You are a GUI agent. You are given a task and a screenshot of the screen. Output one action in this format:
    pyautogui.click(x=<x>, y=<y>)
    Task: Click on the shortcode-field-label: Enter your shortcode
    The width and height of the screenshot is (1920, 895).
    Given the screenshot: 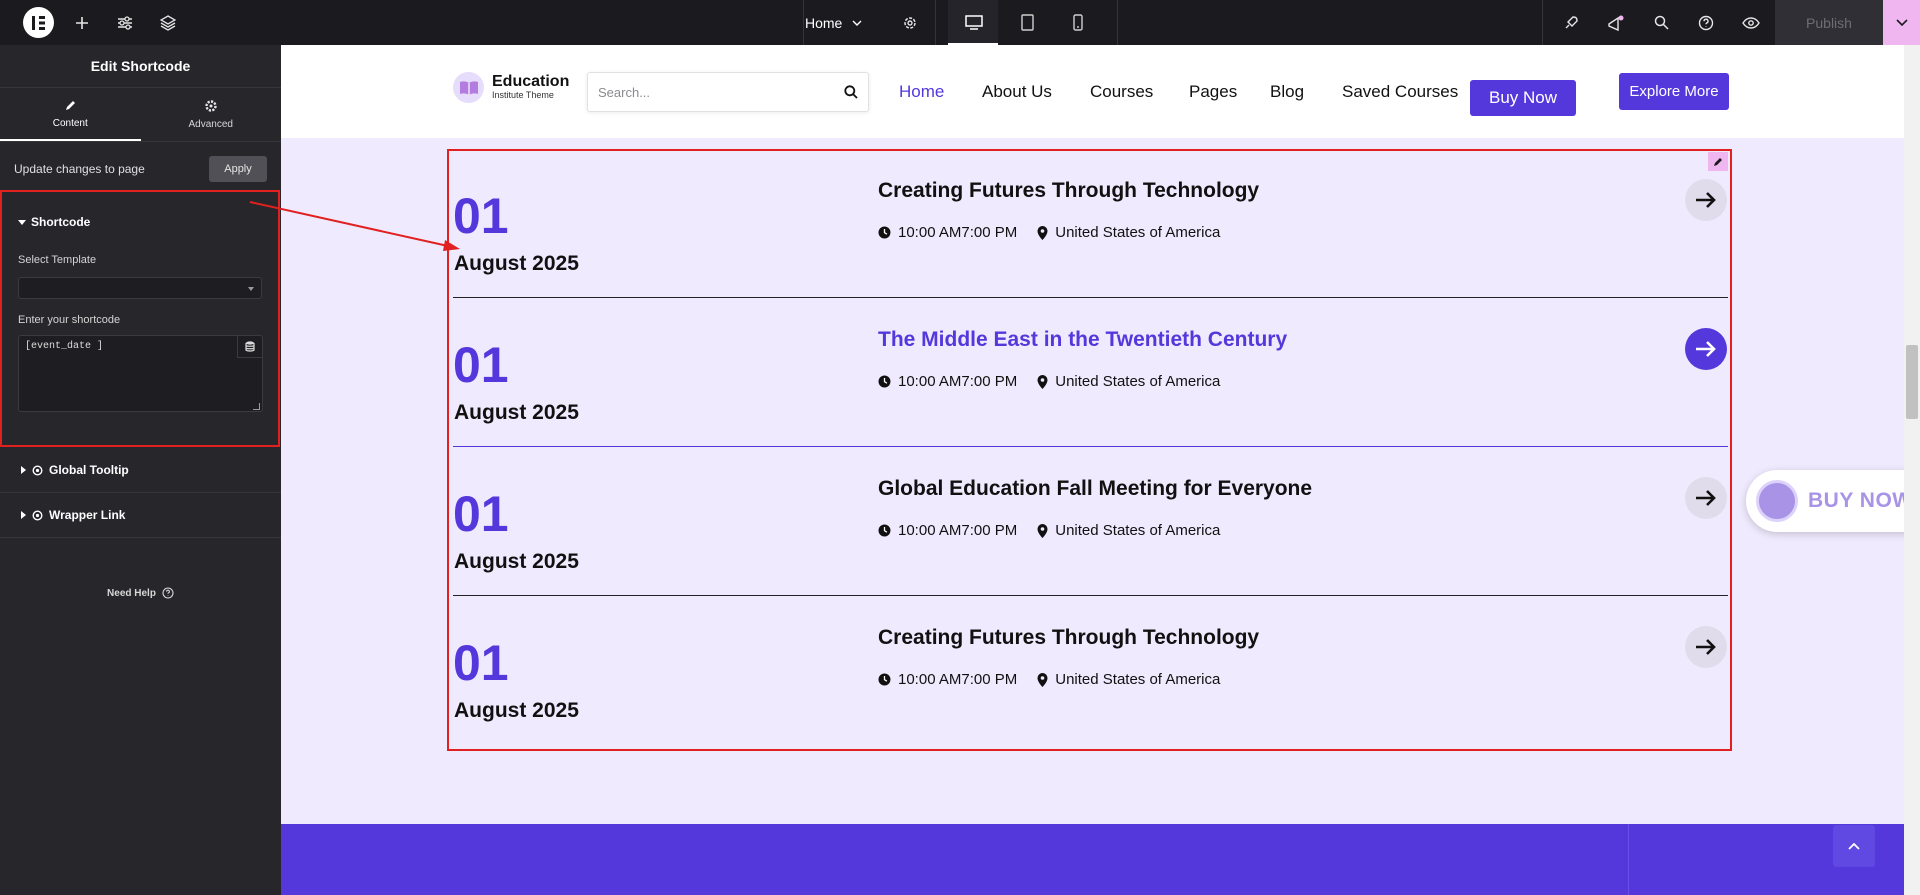 What is the action you would take?
    pyautogui.click(x=69, y=320)
    